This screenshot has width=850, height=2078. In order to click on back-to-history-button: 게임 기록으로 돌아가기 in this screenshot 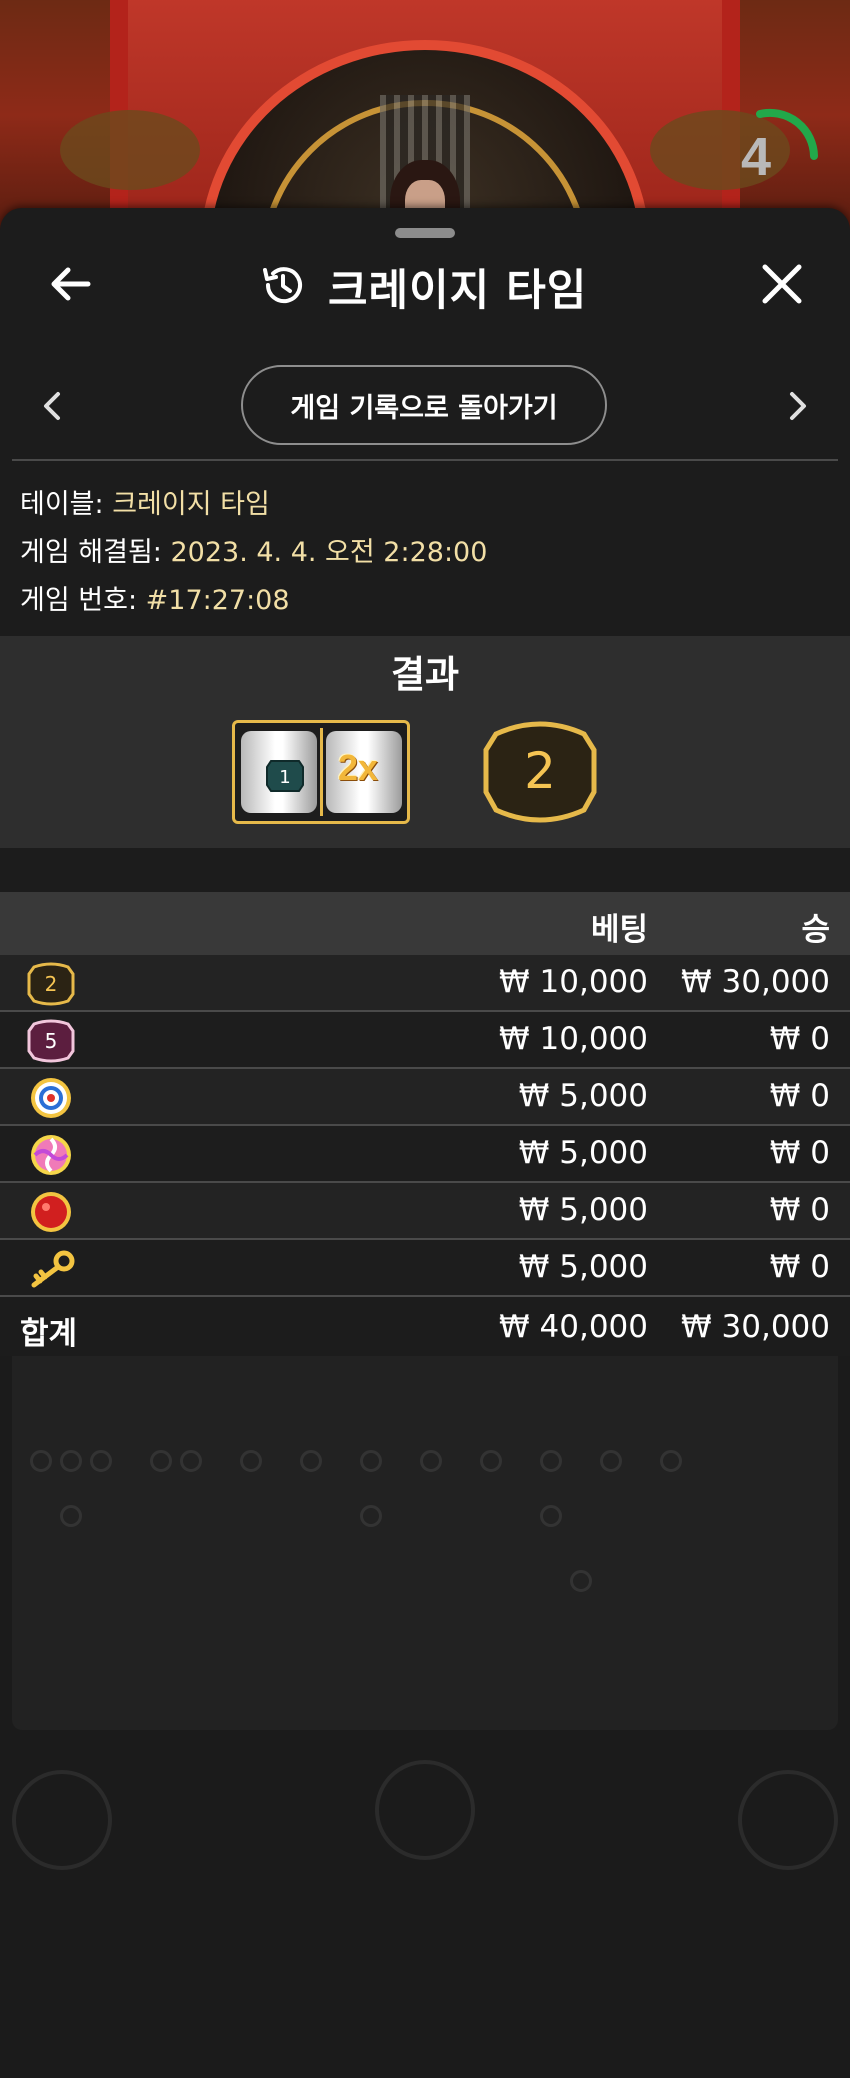, I will do `click(424, 405)`.